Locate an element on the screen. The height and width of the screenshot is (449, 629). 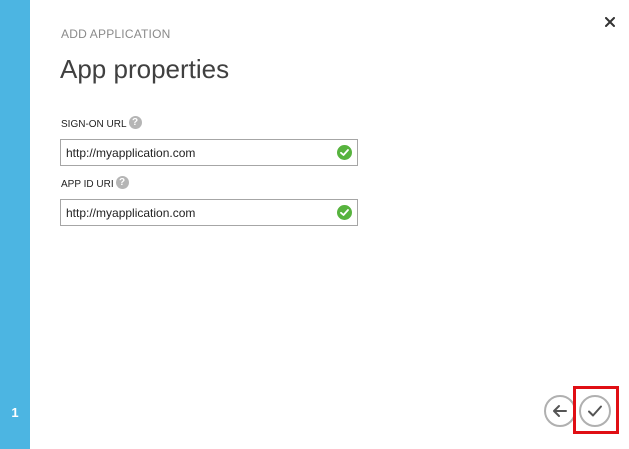
arrow-left-icon is located at coordinates (560, 411).